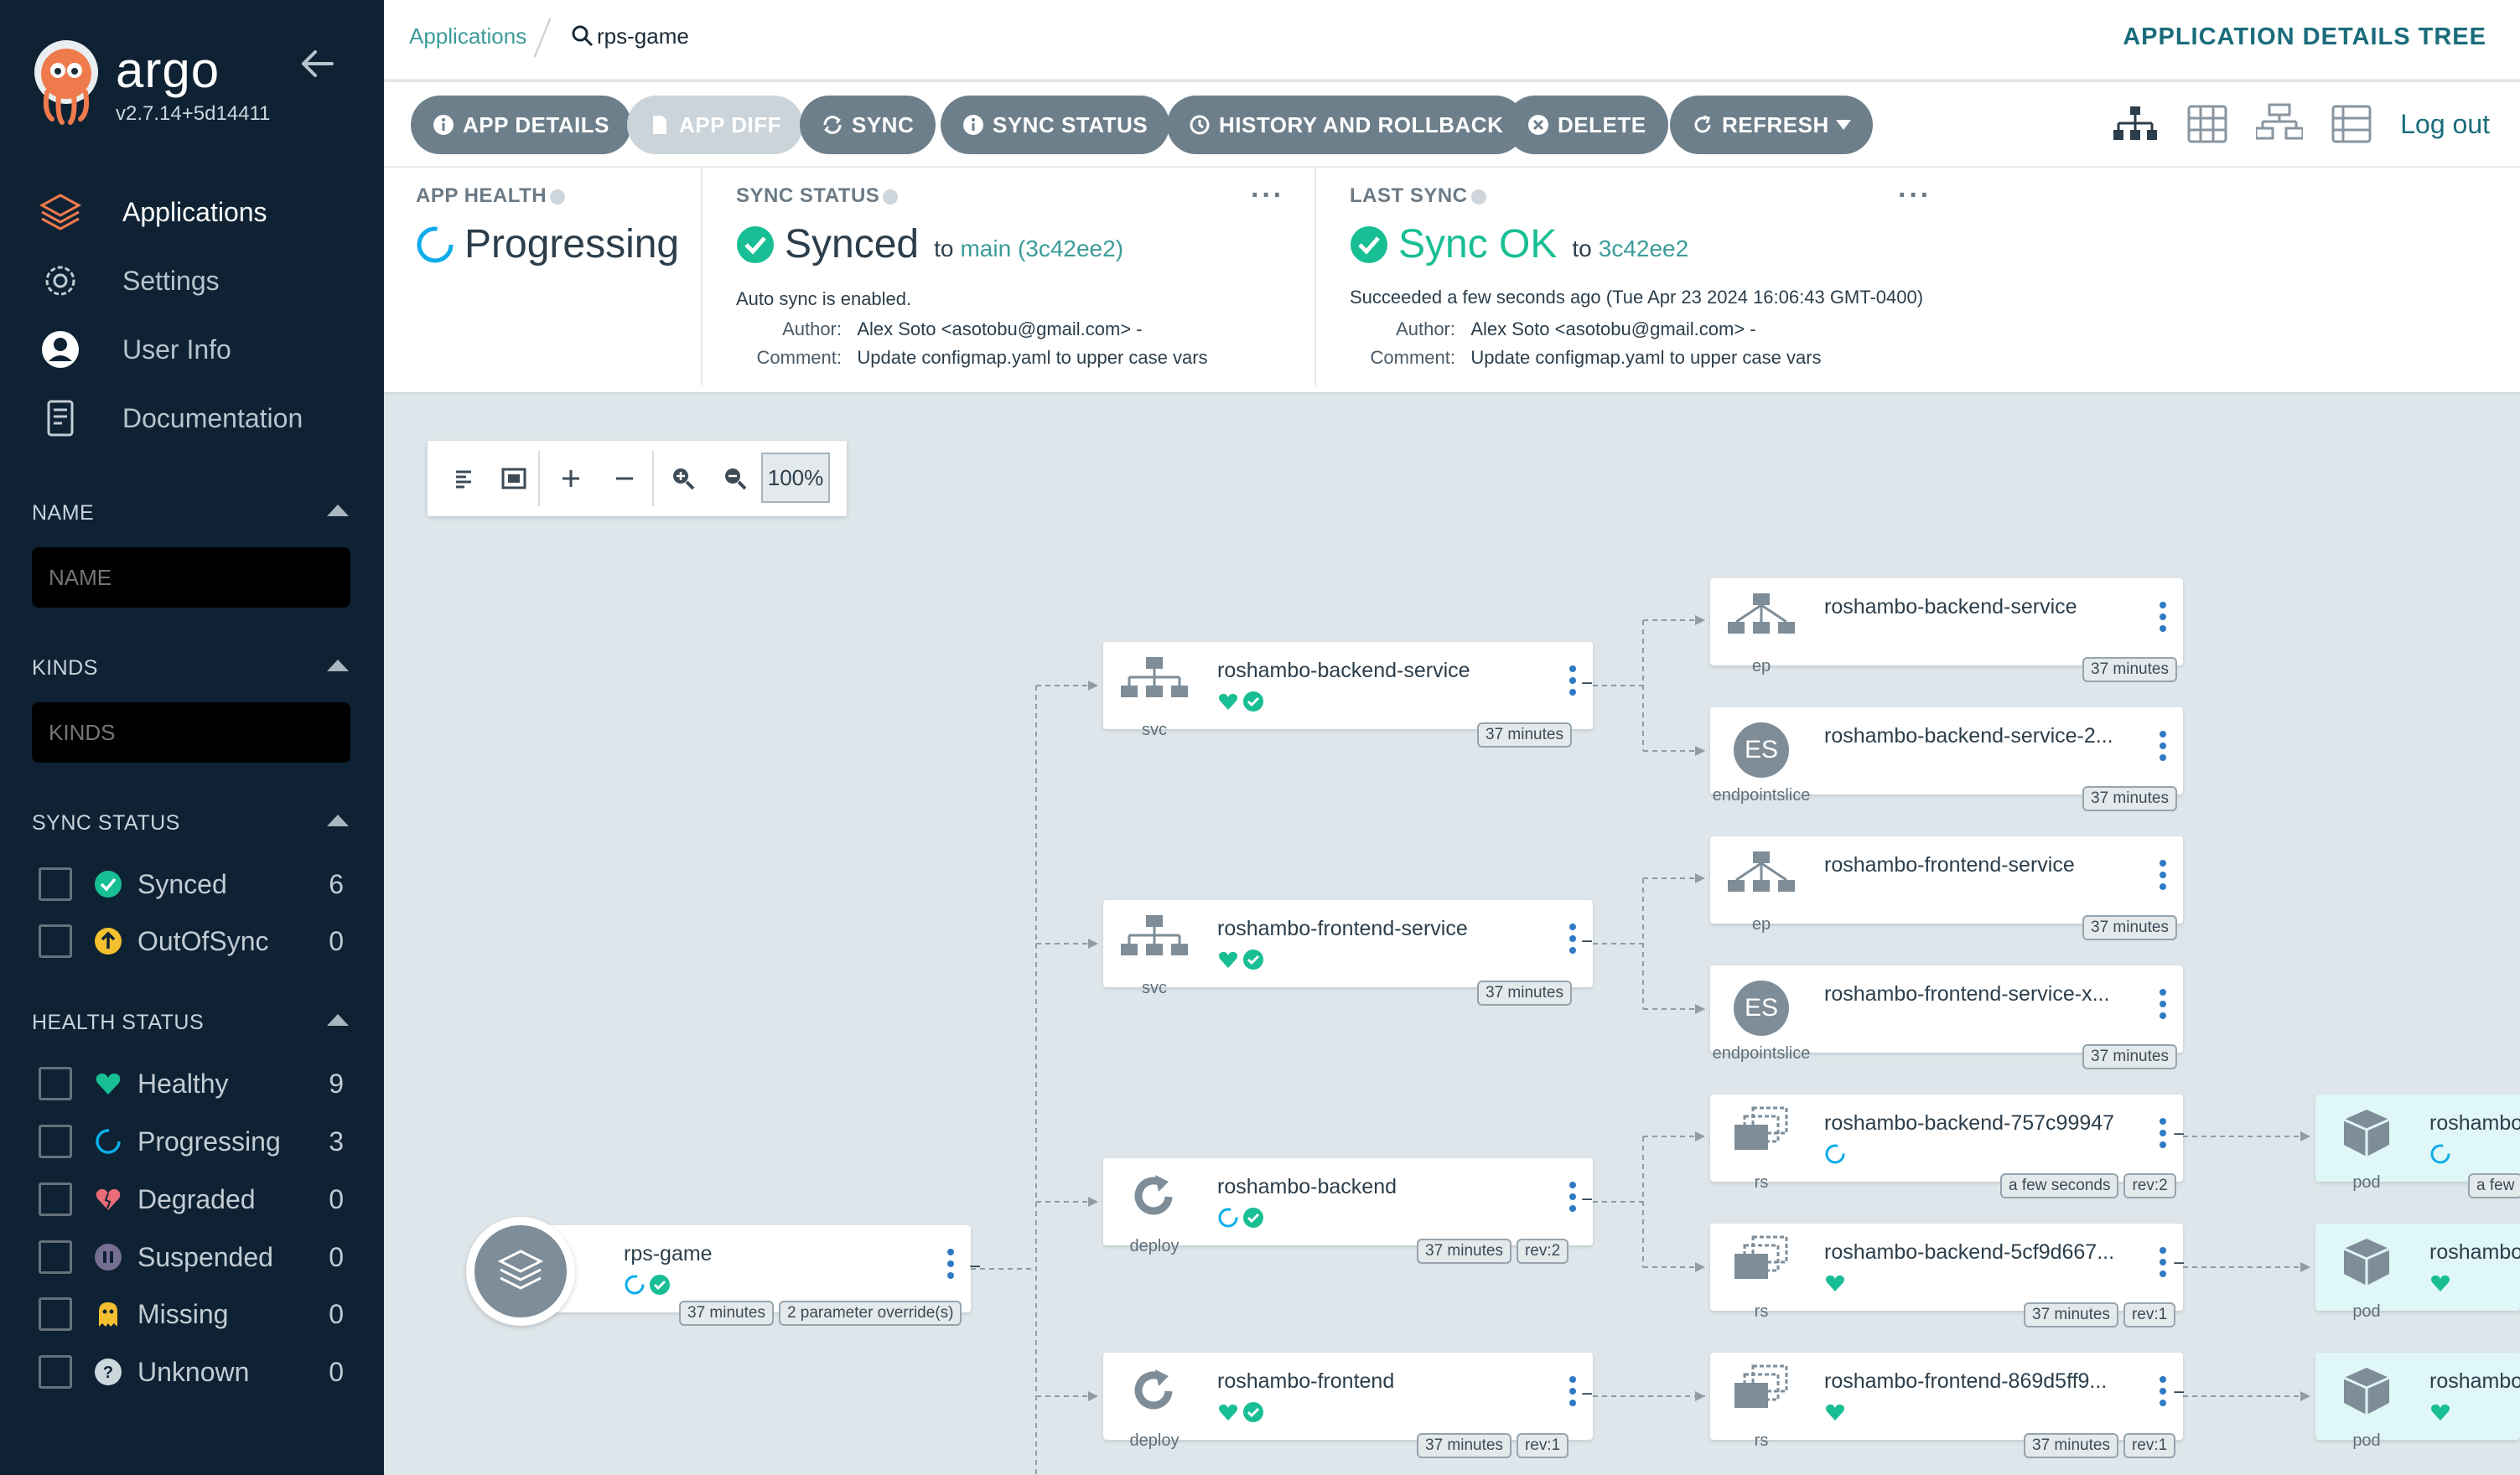  I want to click on sidebar-item-documentation: Documentation, so click(170, 418).